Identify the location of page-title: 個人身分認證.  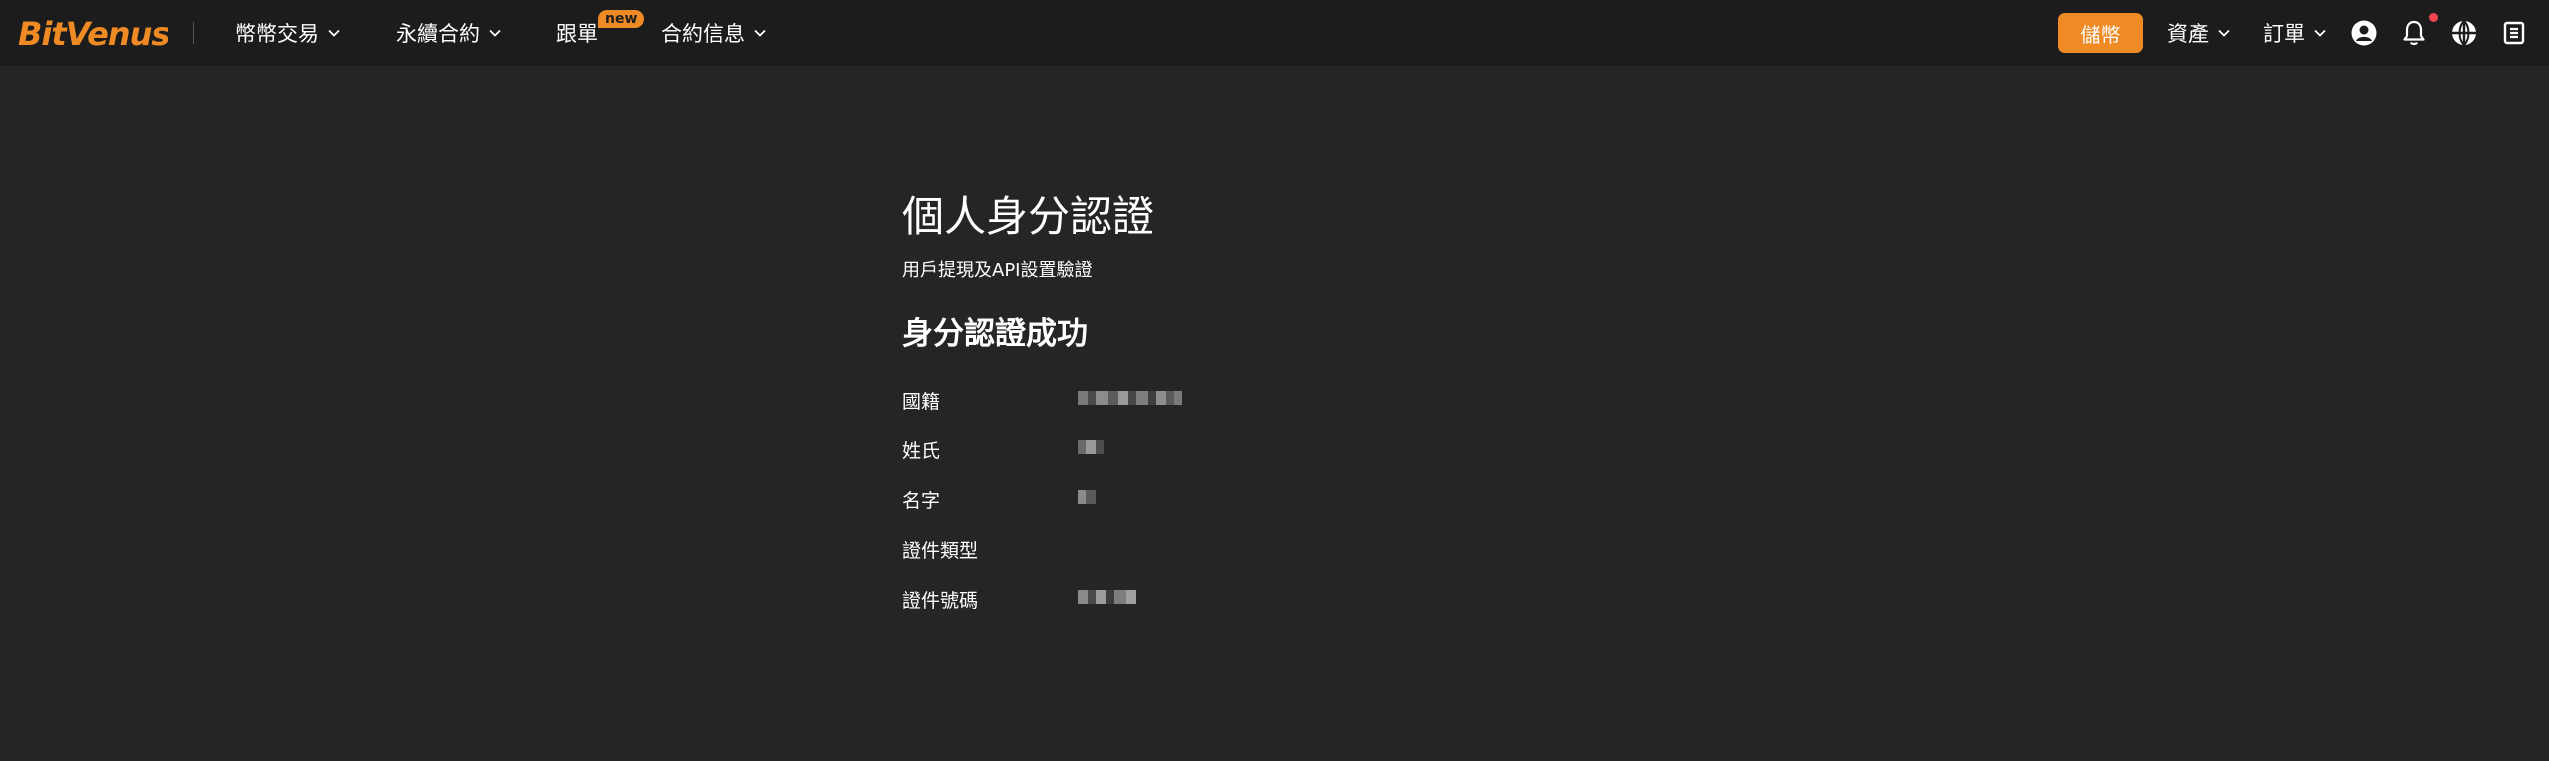
(1028, 216).